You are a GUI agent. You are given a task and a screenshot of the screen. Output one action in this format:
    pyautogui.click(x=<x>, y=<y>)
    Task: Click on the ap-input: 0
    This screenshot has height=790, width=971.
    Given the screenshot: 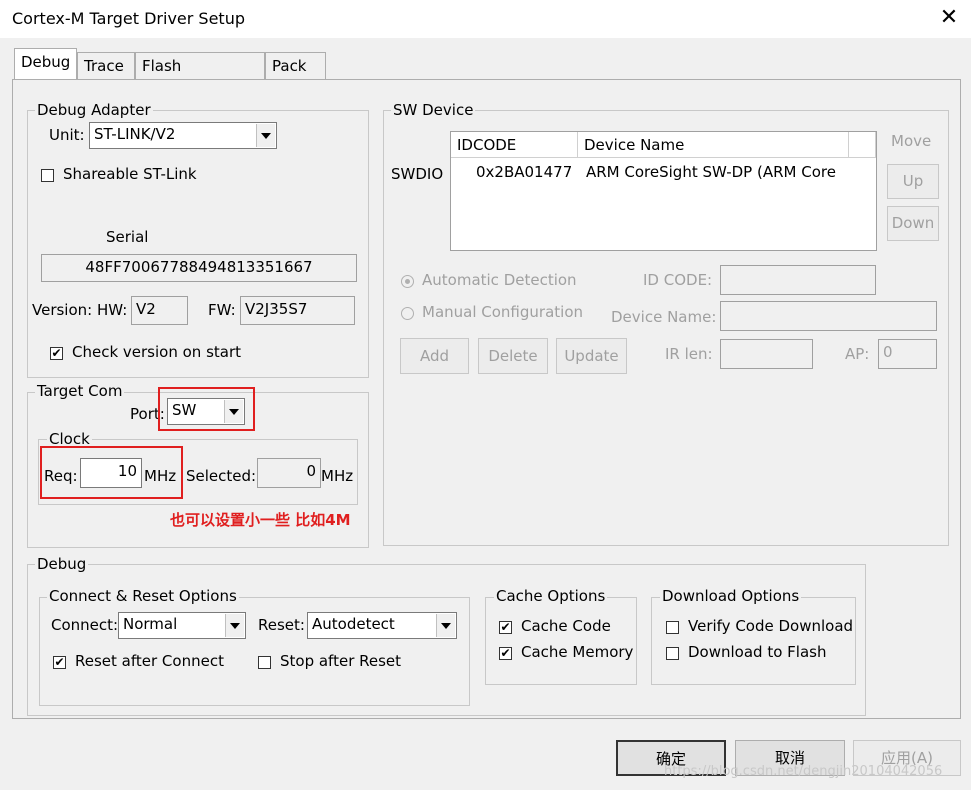 What is the action you would take?
    pyautogui.click(x=907, y=354)
    